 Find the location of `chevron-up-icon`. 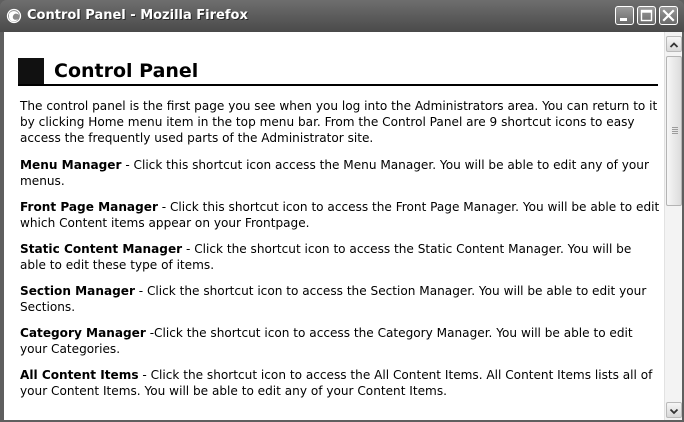

chevron-up-icon is located at coordinates (674, 45).